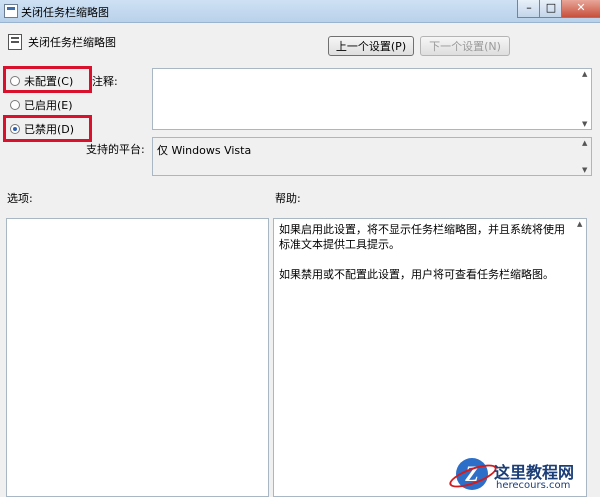 This screenshot has height=497, width=600. Describe the element at coordinates (372, 156) in the screenshot. I see `supported-platform-field: 仅 Windows Vista ▲ ▼` at that location.